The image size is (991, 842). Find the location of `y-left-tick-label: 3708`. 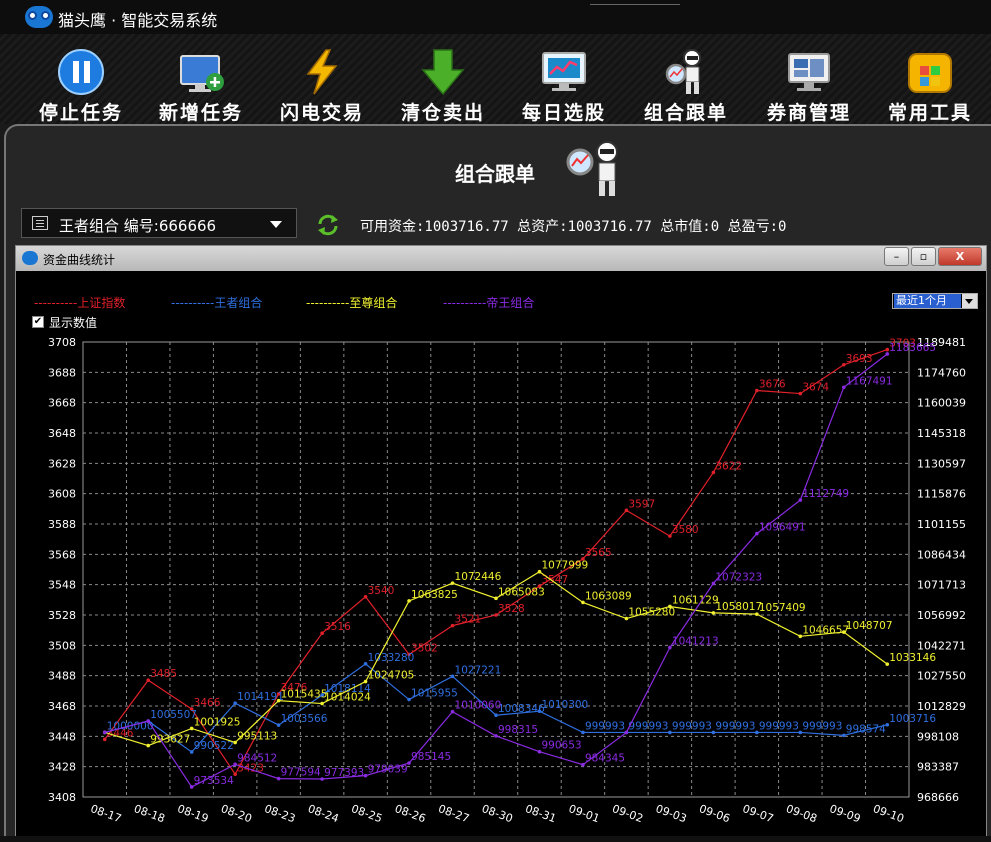

y-left-tick-label: 3708 is located at coordinates (62, 342).